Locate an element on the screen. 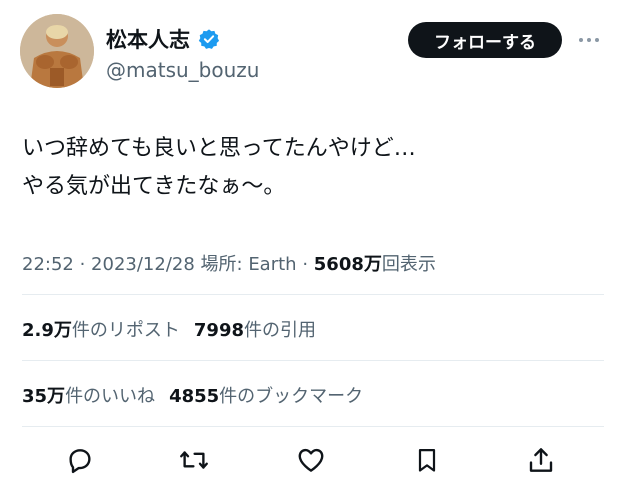  avatar is located at coordinates (57, 51).